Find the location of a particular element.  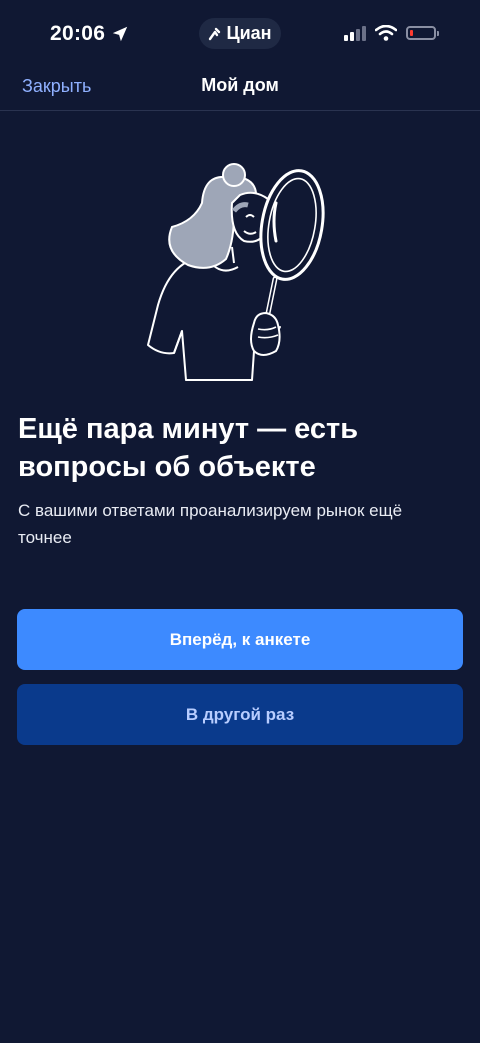

app-return-pill: Циан is located at coordinates (240, 33).